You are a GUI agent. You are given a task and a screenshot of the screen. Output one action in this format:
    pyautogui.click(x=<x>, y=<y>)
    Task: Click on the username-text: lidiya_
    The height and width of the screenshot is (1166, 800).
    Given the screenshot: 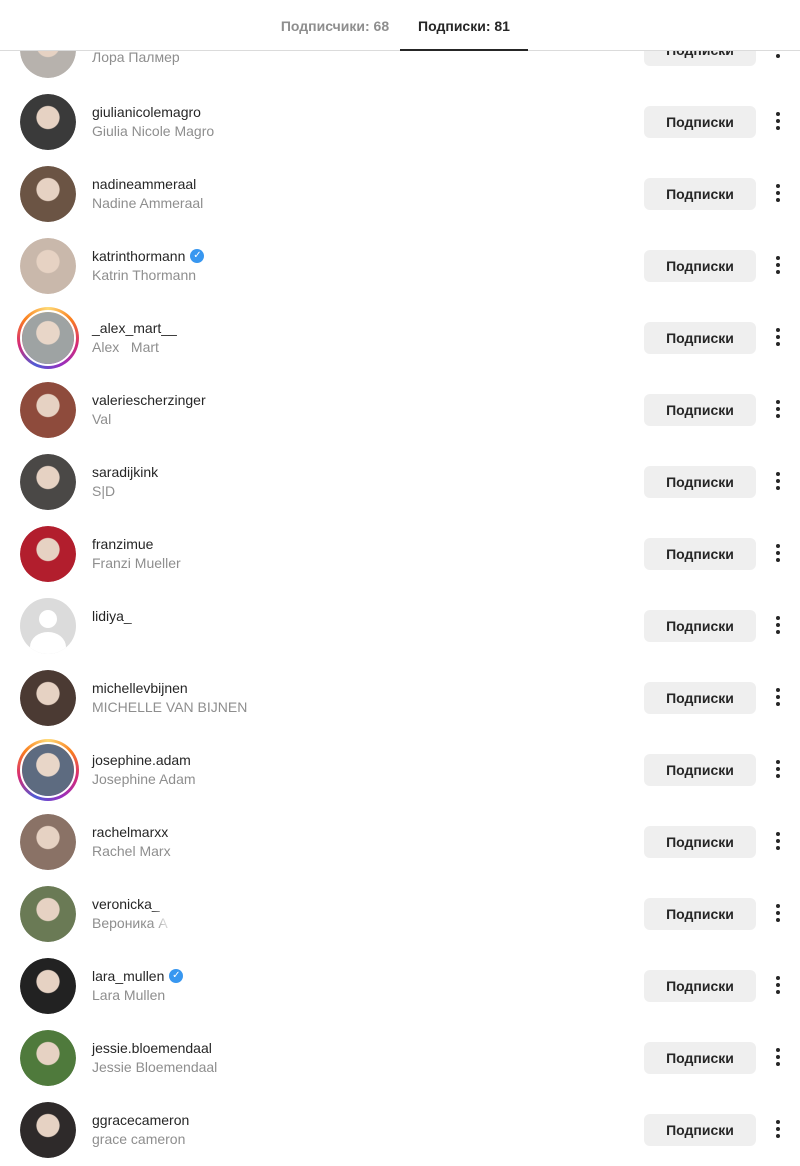 What is the action you would take?
    pyautogui.click(x=112, y=616)
    